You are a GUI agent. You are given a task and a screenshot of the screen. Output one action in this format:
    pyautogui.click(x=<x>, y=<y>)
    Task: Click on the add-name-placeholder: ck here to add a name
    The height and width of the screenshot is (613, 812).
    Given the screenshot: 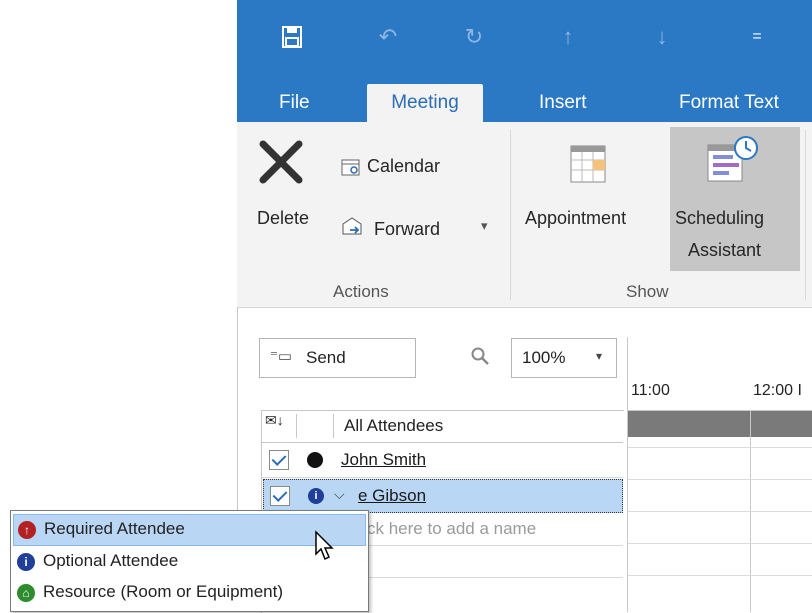 What is the action you would take?
    pyautogui.click(x=451, y=529)
    